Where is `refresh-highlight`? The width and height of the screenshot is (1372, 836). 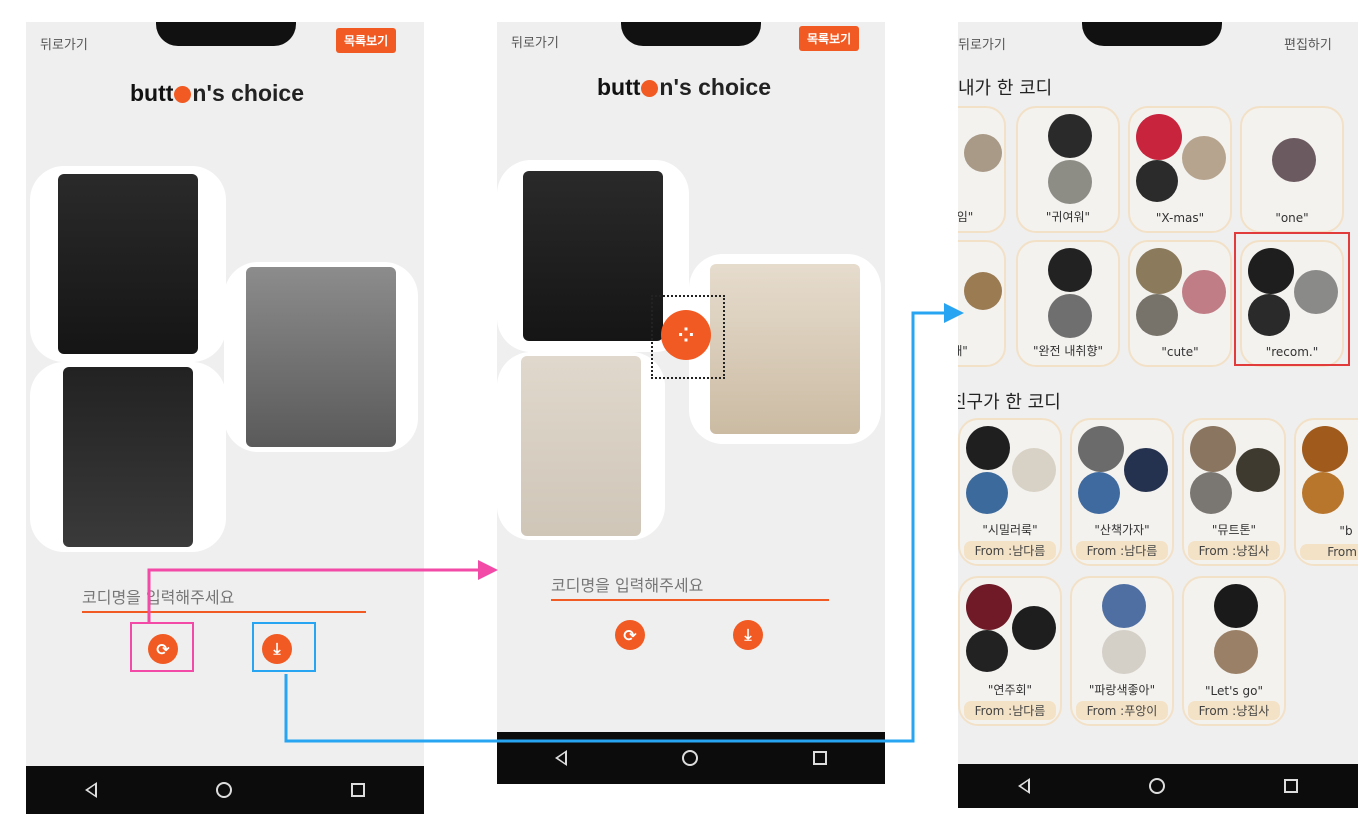
refresh-highlight is located at coordinates (162, 647).